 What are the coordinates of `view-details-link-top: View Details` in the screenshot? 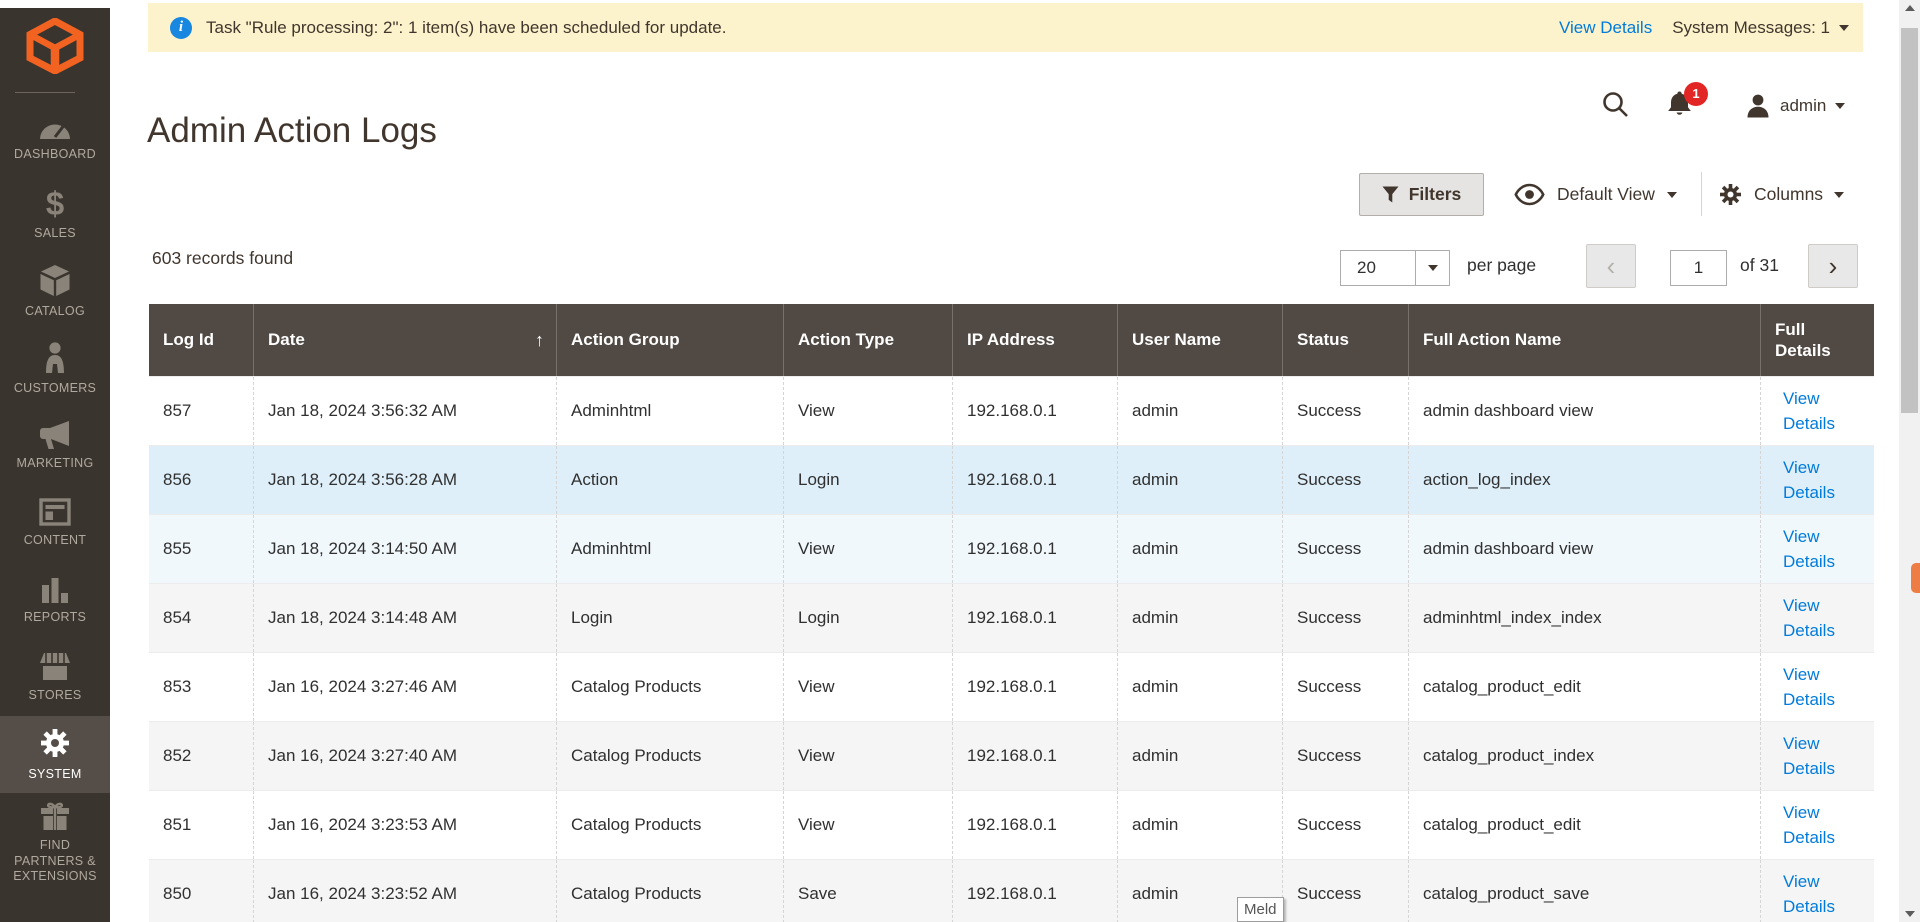 It's located at (1605, 28).